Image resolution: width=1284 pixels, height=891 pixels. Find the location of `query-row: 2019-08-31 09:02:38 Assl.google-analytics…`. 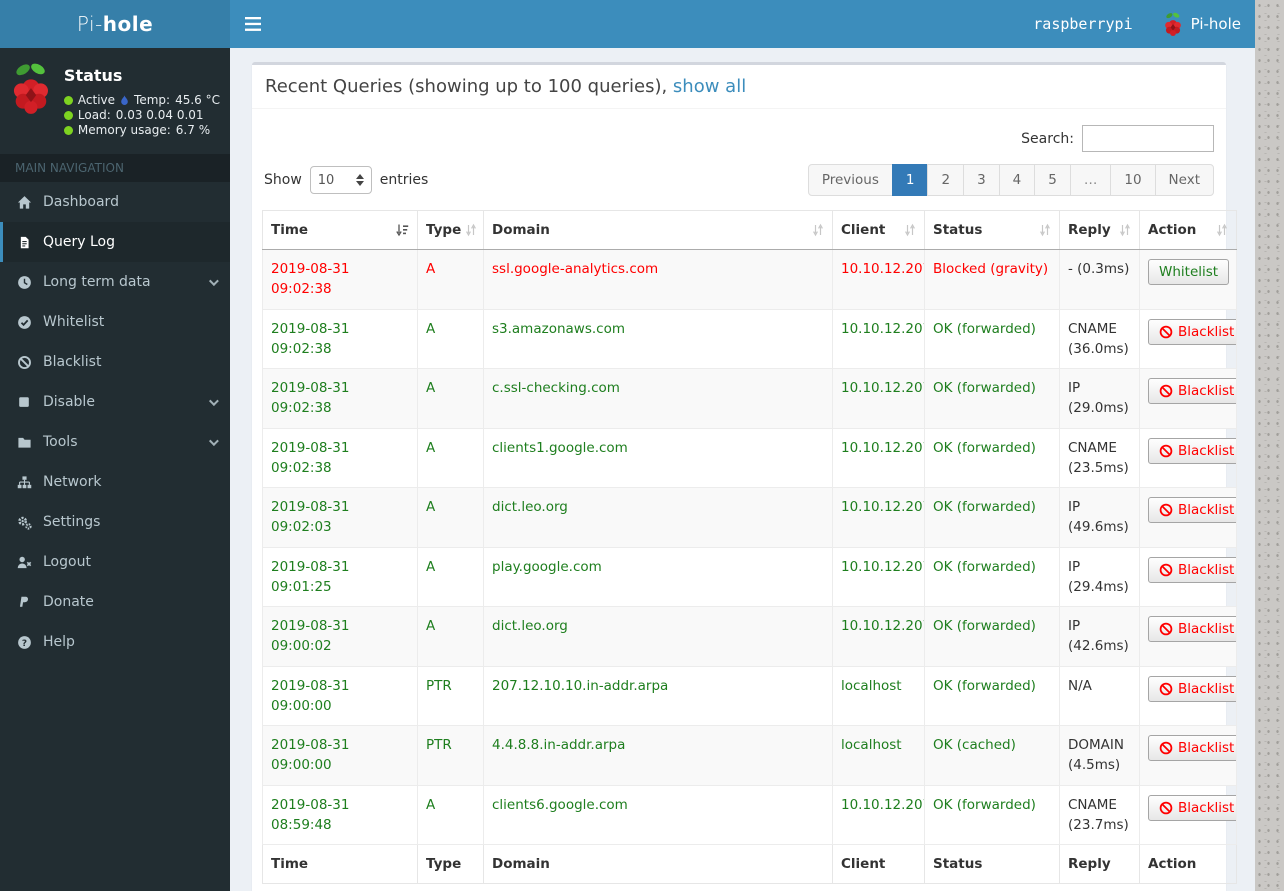

query-row: 2019-08-31 09:02:38 Assl.google-analytics… is located at coordinates (749, 279).